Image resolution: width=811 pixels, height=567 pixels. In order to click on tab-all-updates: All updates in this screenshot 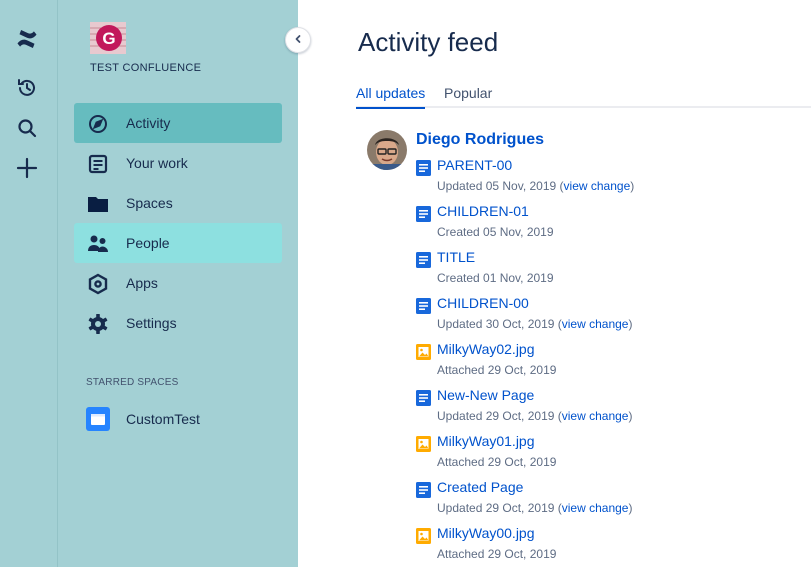, I will do `click(391, 97)`.